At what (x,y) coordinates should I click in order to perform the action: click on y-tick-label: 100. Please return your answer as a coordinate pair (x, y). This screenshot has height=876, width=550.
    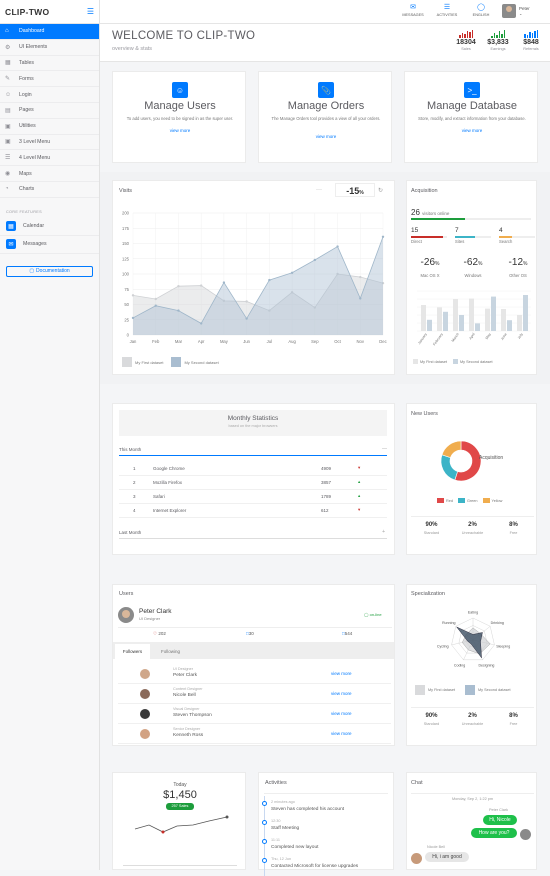
    Looking at the image, I should click on (126, 274).